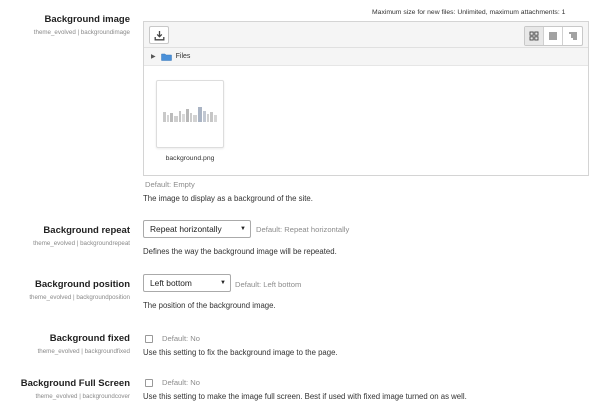  What do you see at coordinates (171, 283) in the screenshot?
I see `select-value: Left bottom` at bounding box center [171, 283].